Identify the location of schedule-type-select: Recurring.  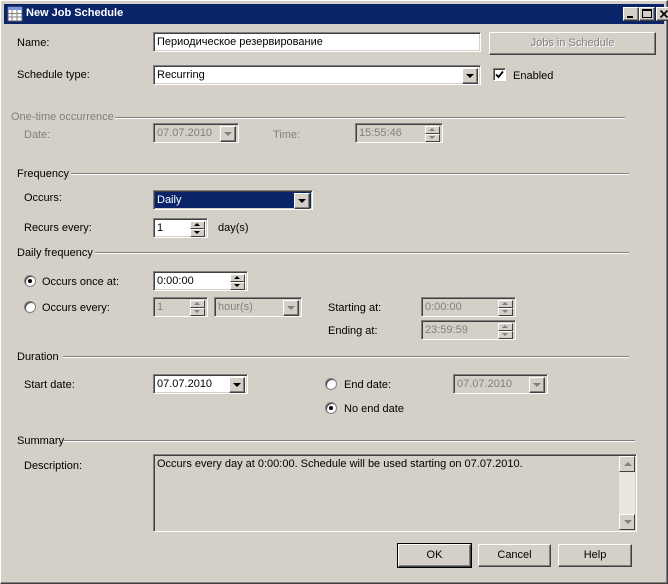
(317, 75).